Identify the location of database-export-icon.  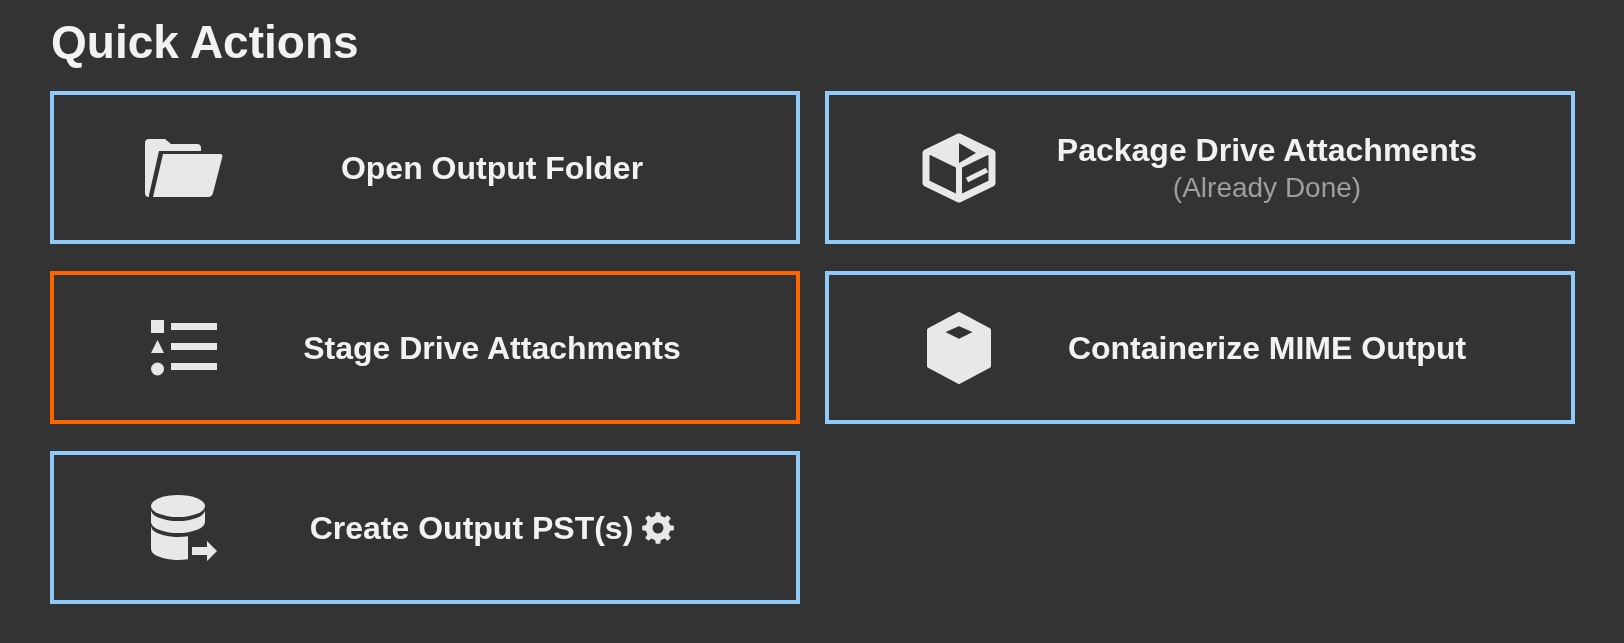
(184, 527).